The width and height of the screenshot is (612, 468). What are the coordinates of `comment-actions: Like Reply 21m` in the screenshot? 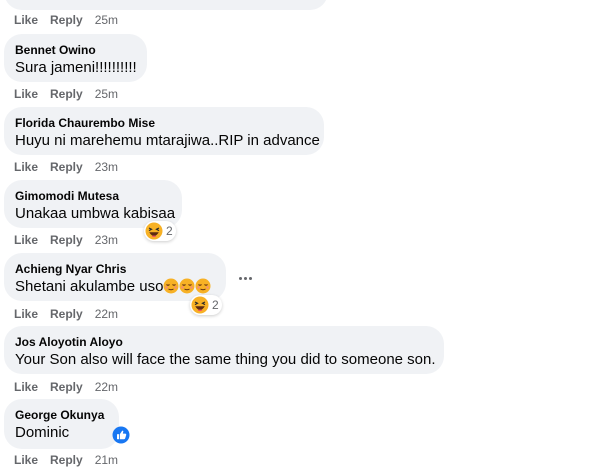 It's located at (66, 460).